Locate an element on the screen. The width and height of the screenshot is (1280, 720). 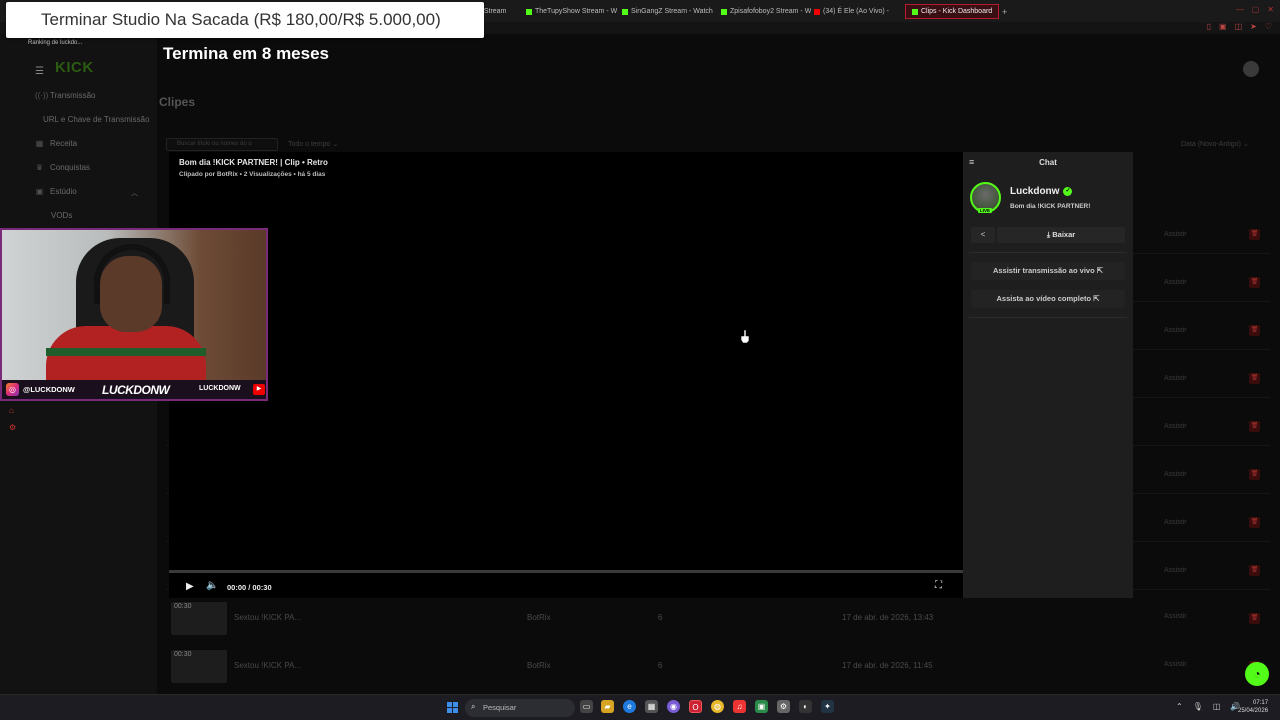
help-chat-button: ◔ is located at coordinates (1257, 674).